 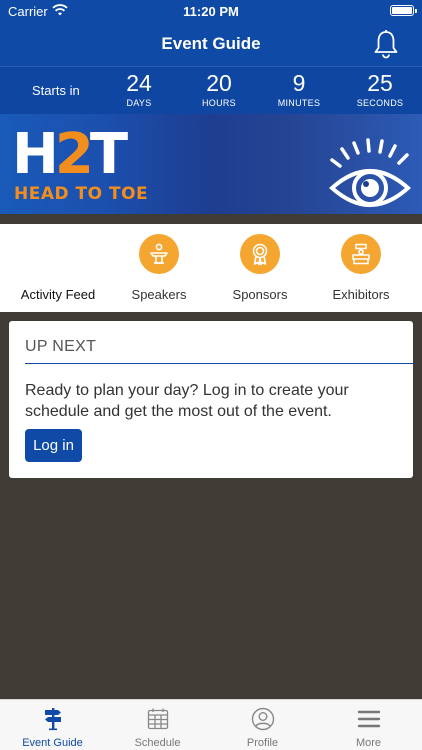 I want to click on tab-label: Exhibitors, so click(x=361, y=294).